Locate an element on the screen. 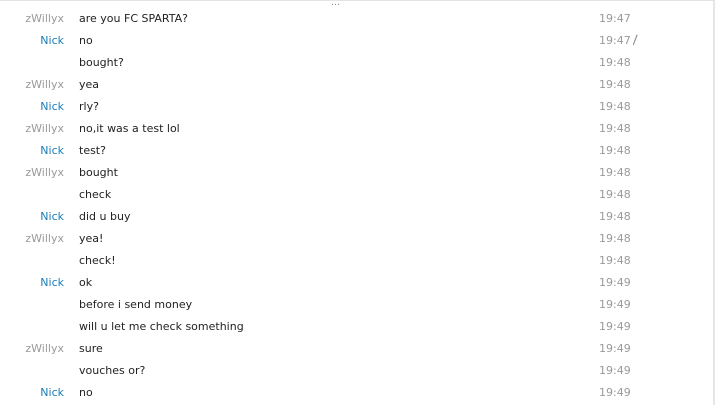 The height and width of the screenshot is (405, 715). message-row: zWillyx no,it was a test lol 19:48 is located at coordinates (357, 129).